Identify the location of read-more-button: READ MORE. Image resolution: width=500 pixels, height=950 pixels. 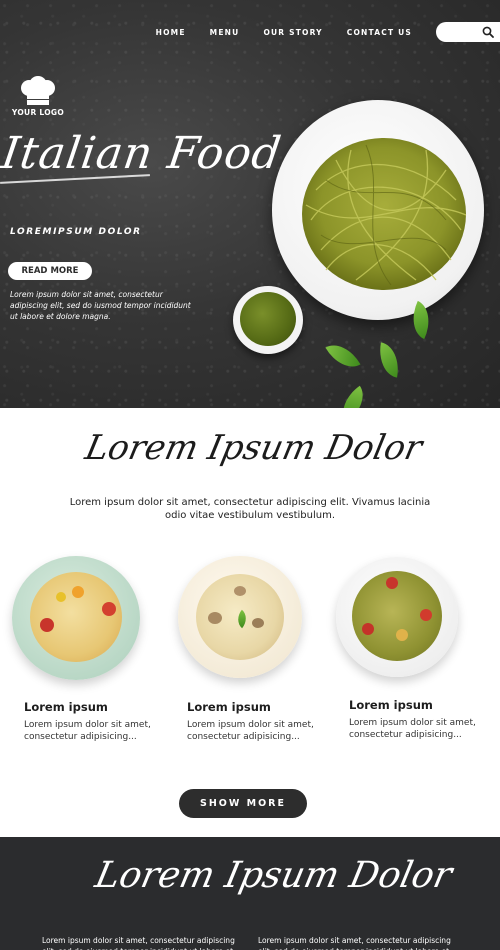
(50, 271).